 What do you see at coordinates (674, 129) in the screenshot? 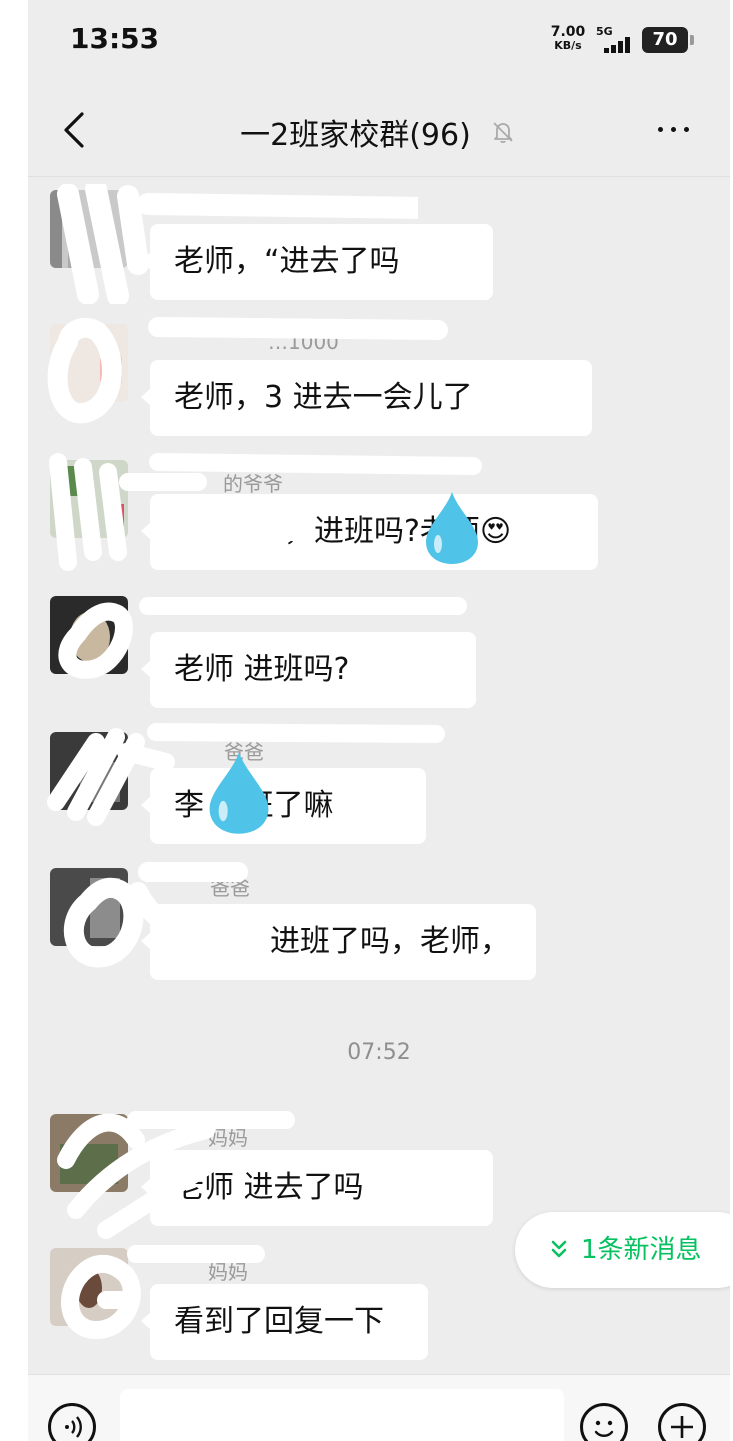
I see `more-button` at bounding box center [674, 129].